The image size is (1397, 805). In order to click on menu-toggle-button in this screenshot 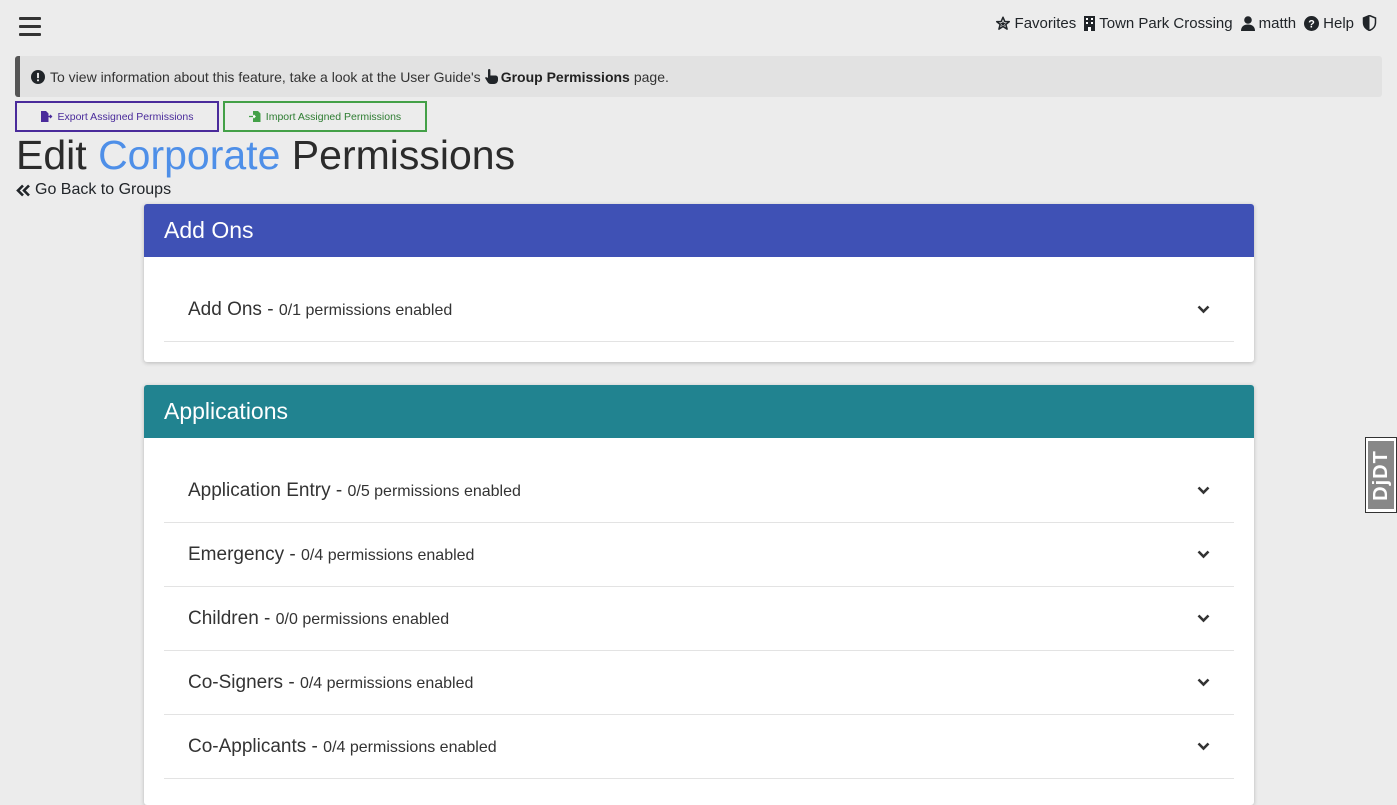, I will do `click(30, 27)`.